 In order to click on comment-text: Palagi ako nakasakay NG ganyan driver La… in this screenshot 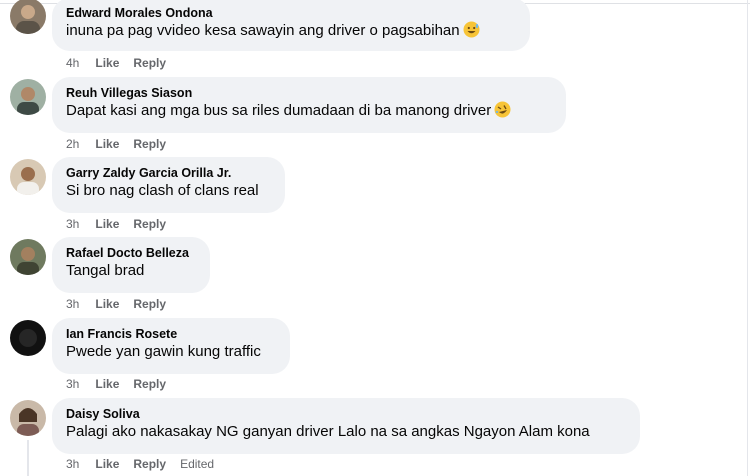, I will do `click(328, 431)`.